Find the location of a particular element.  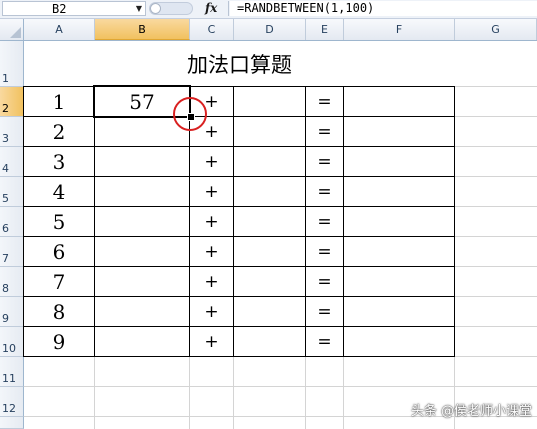

problem-number: 3 is located at coordinates (59, 162).